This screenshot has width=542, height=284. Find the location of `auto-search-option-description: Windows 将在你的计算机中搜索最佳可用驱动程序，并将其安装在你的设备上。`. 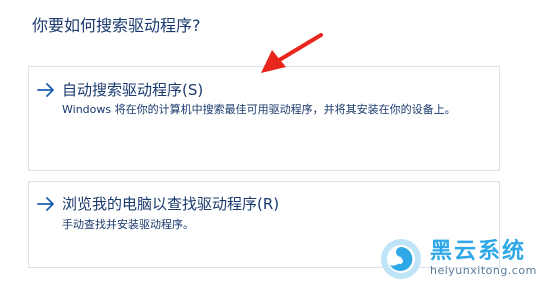

auto-search-option-description: Windows 将在你的计算机中搜索最佳可用驱动程序，并将其安装在你的设备上。 is located at coordinates (259, 109).